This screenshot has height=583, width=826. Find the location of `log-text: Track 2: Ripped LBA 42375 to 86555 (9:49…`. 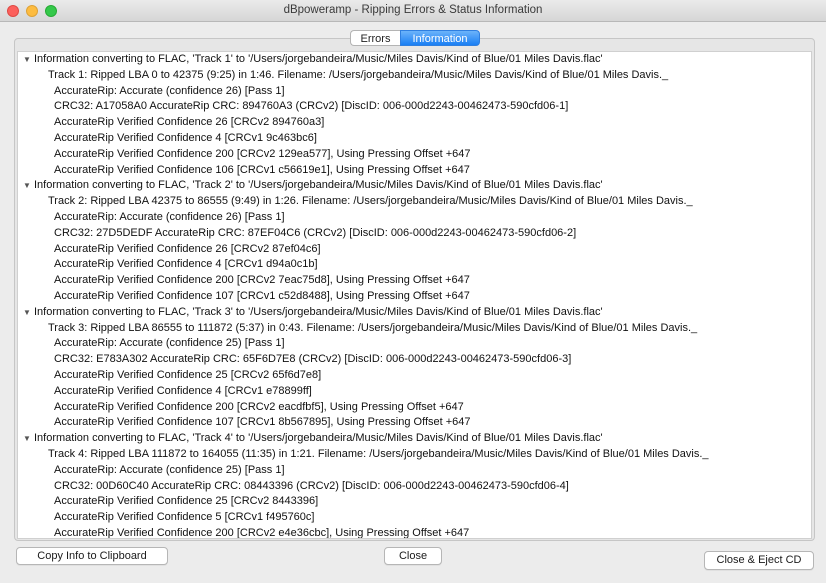

log-text: Track 2: Ripped LBA 42375 to 86555 (9:49… is located at coordinates (370, 201).